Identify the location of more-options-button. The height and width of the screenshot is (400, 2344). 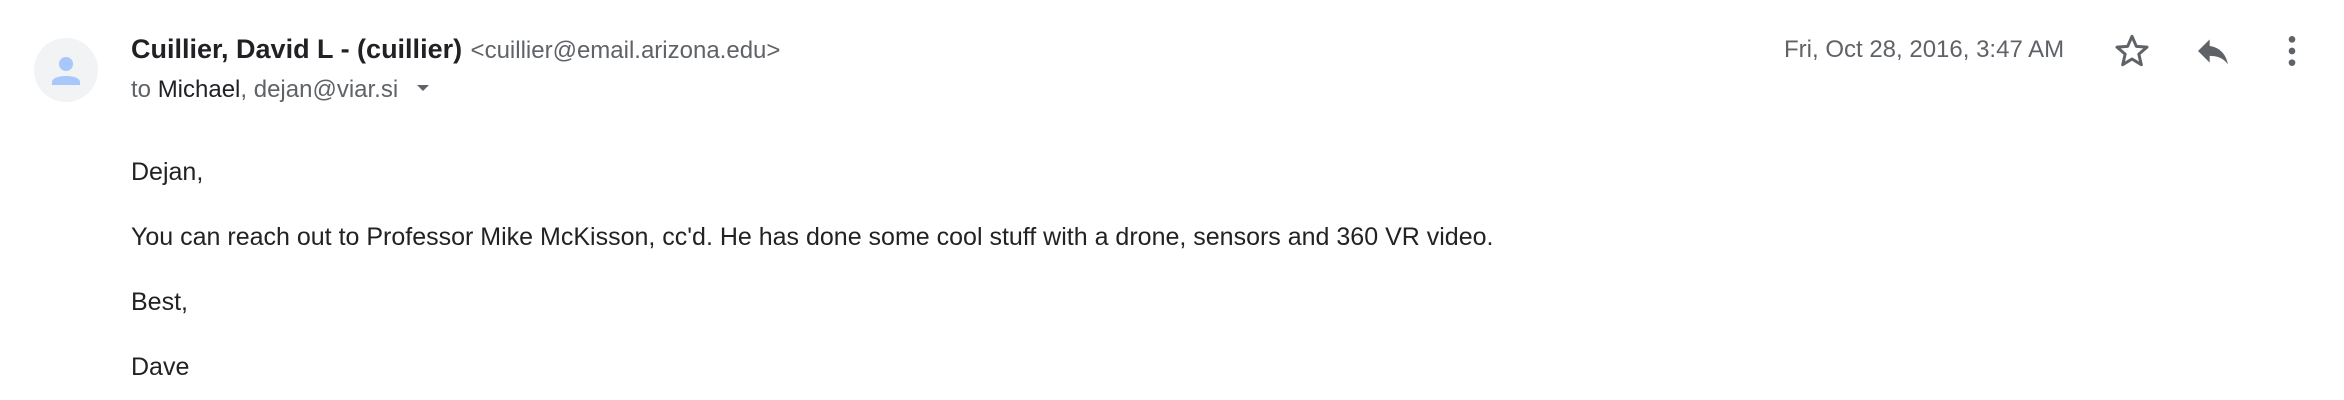
(2292, 51).